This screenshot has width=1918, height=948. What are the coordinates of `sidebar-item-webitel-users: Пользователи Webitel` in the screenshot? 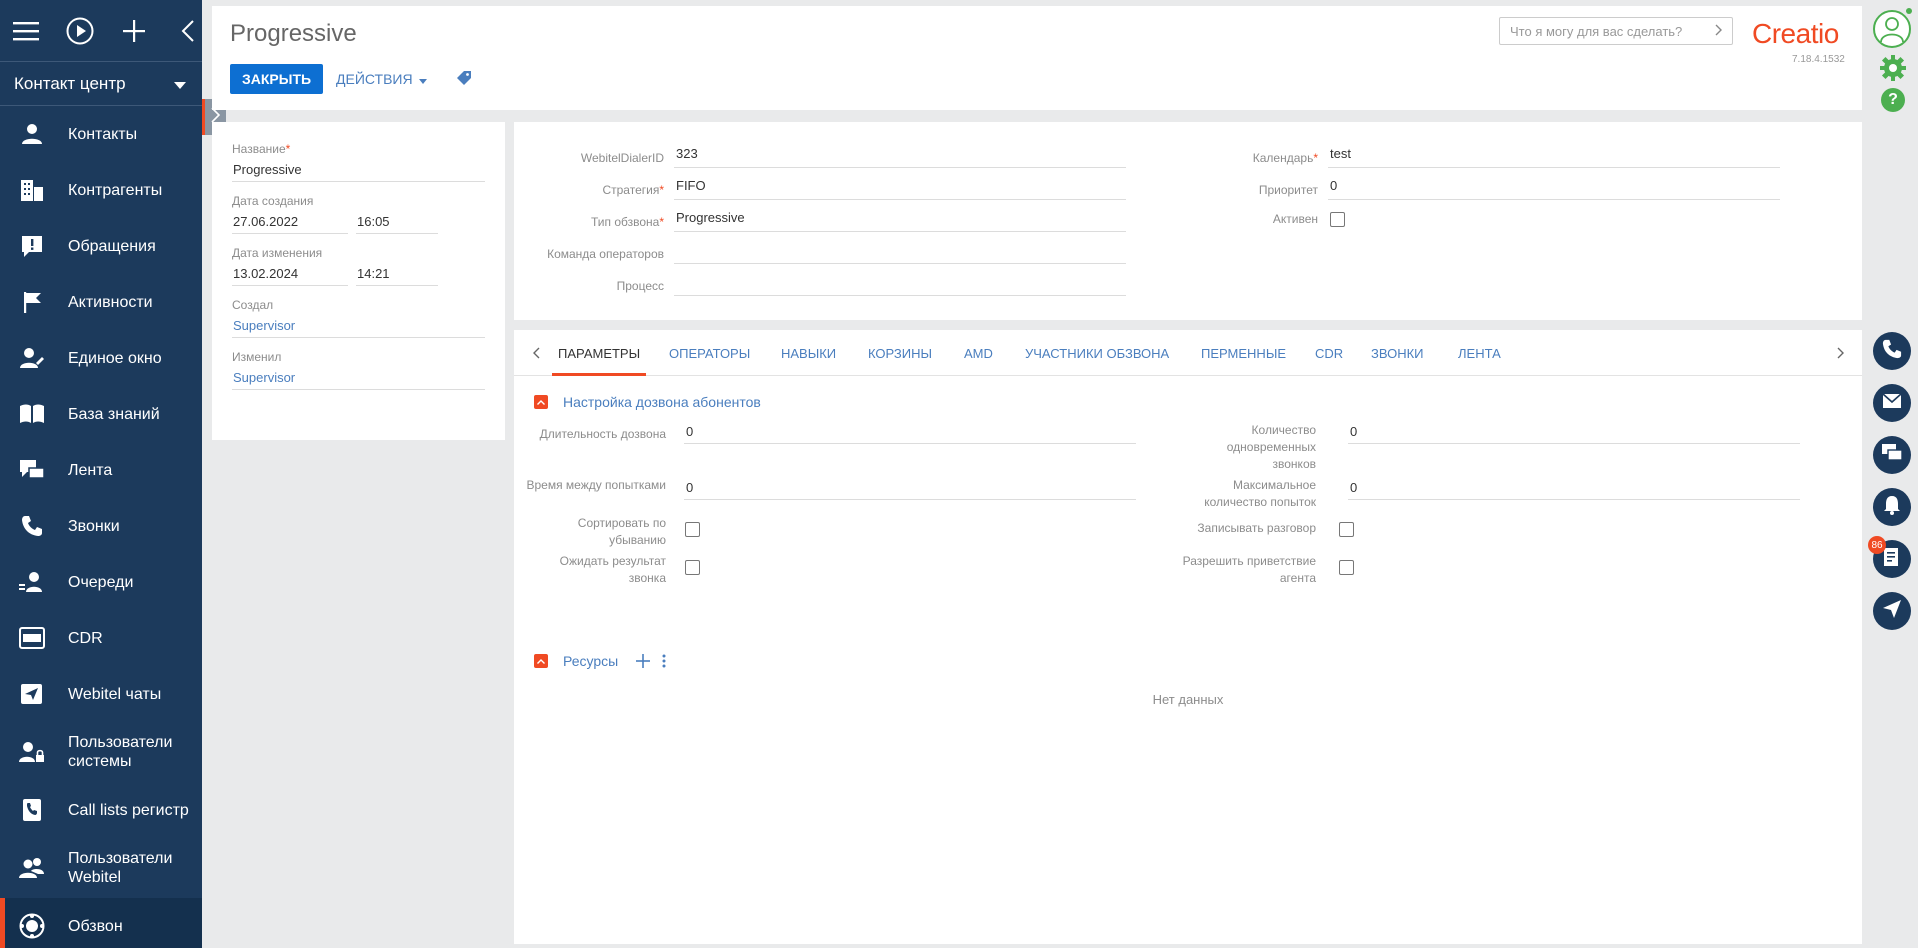 It's located at (101, 868).